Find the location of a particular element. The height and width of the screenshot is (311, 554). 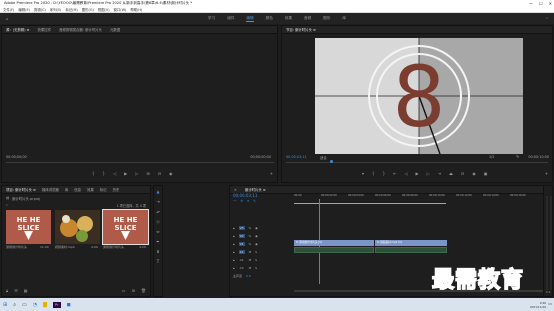

tab-info: 信息 is located at coordinates (77, 189).